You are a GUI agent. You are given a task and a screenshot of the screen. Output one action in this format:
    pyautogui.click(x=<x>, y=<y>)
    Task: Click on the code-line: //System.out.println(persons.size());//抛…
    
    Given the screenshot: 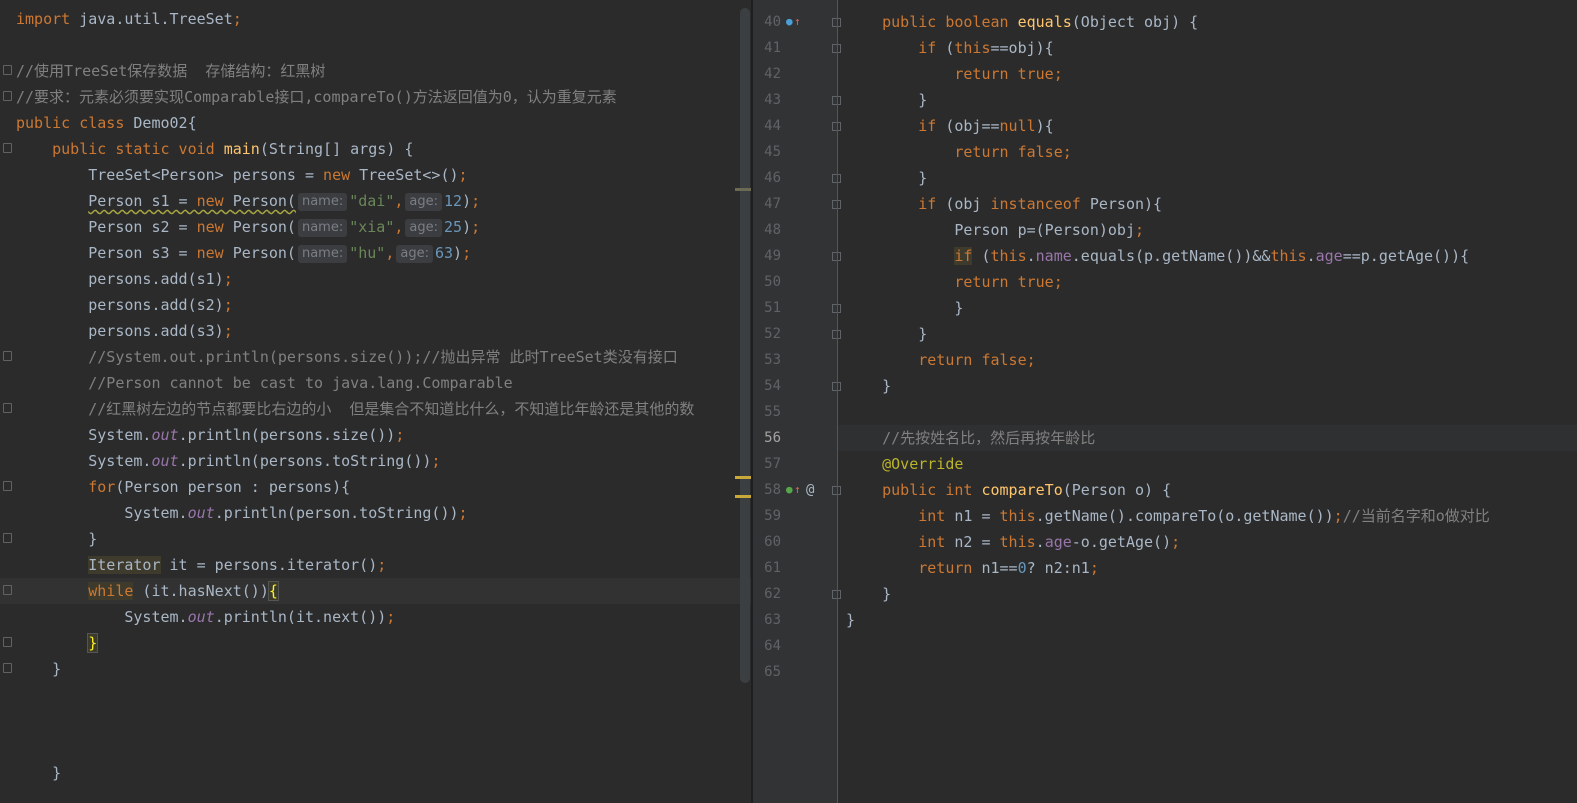 What is the action you would take?
    pyautogui.click(x=376, y=357)
    